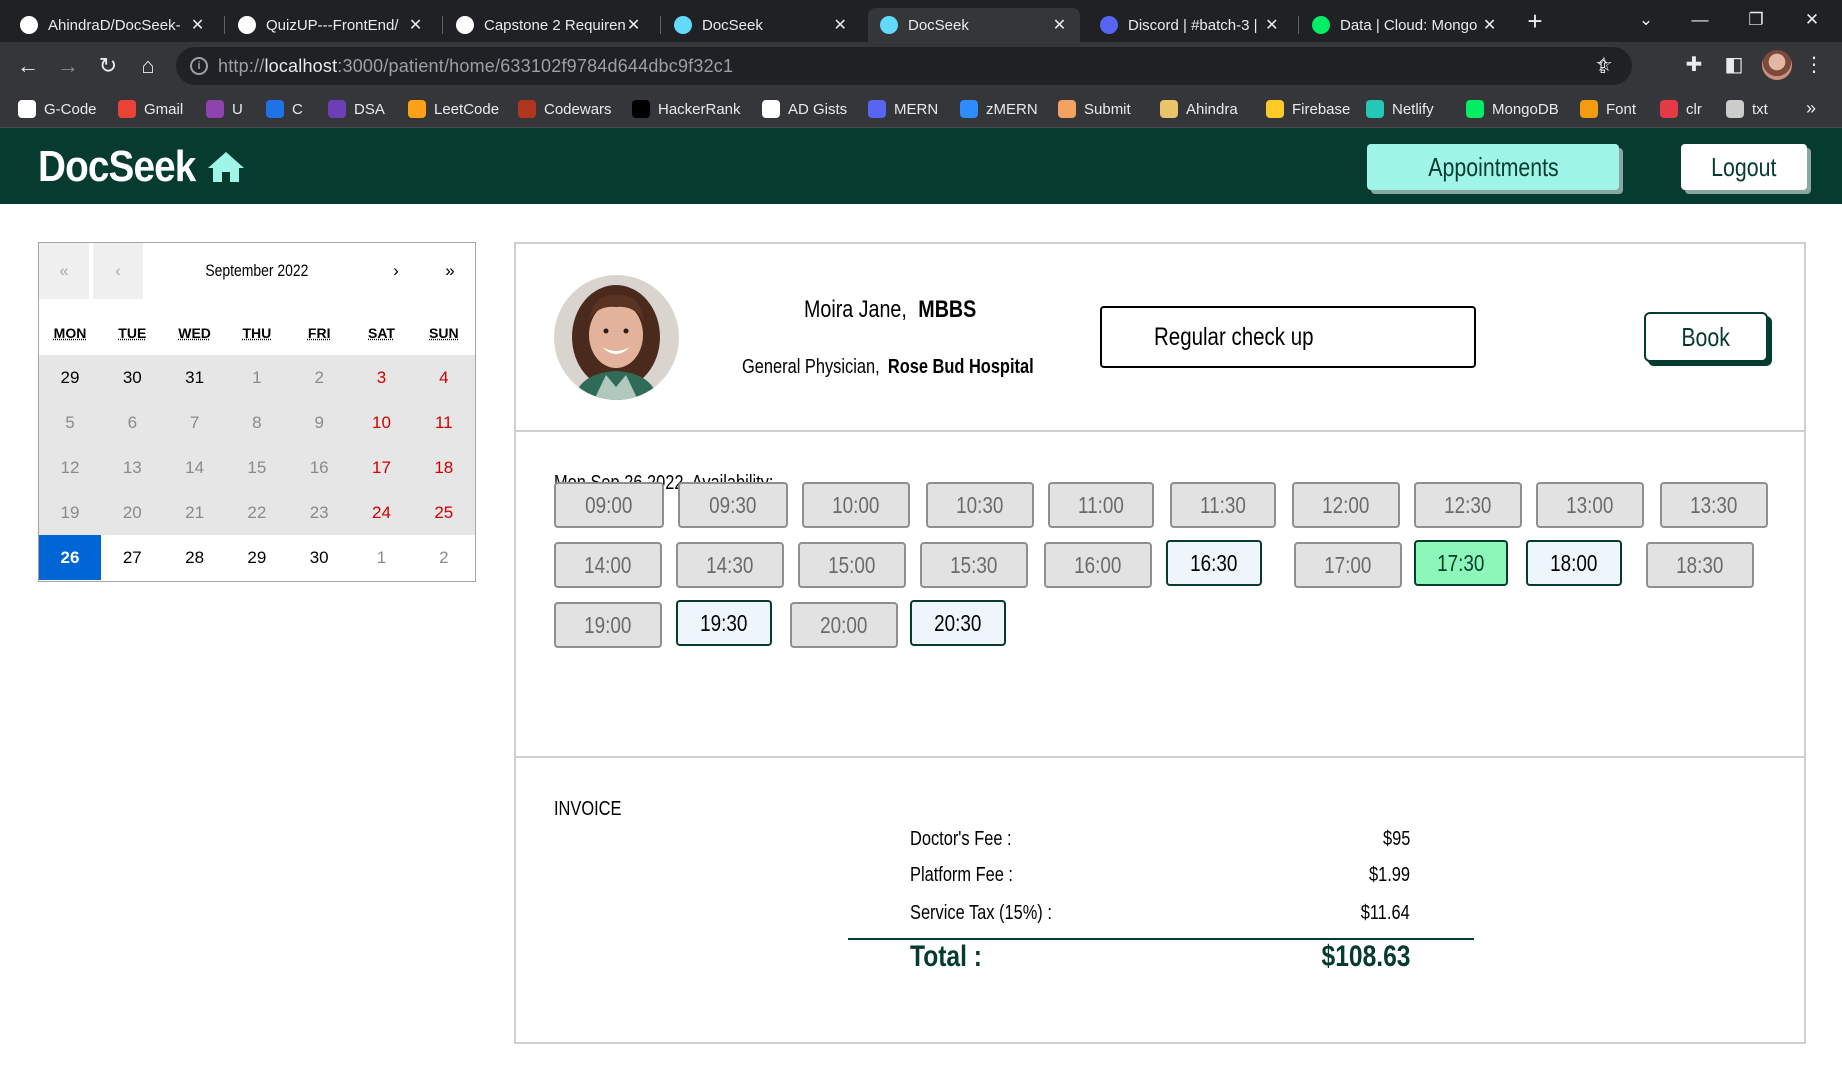  I want to click on calendar-day-selected: 26, so click(70, 557).